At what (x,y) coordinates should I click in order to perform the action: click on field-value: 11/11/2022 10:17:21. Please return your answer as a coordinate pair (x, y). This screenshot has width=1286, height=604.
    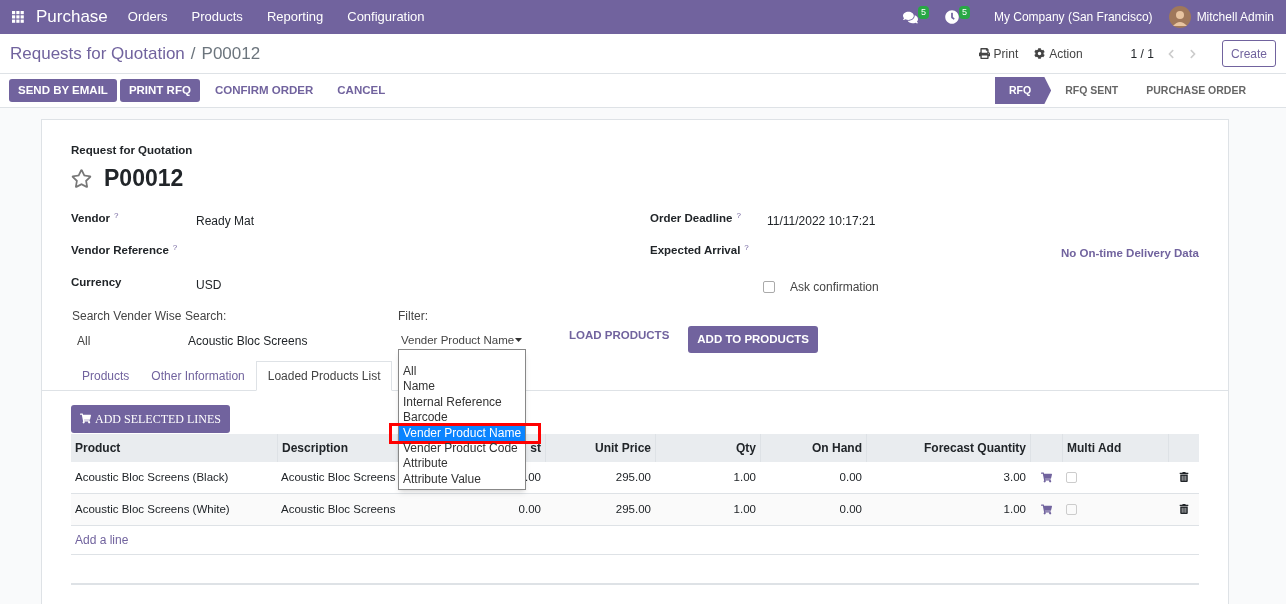
    Looking at the image, I should click on (821, 225).